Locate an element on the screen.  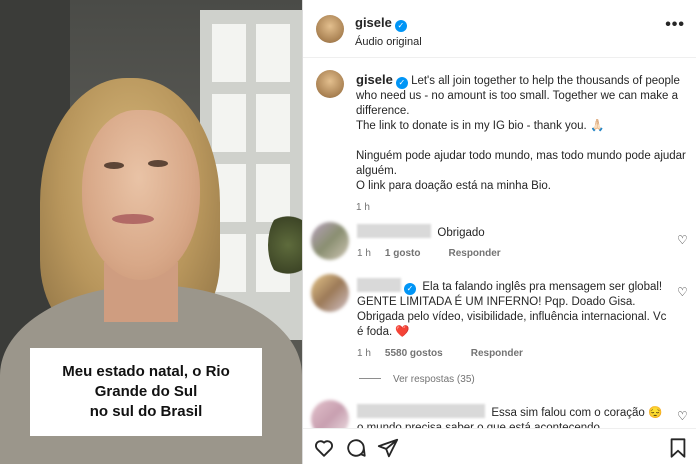
comment-item: Obrigado 1 h 1 gosto Responder ♡ is located at coordinates (499, 239).